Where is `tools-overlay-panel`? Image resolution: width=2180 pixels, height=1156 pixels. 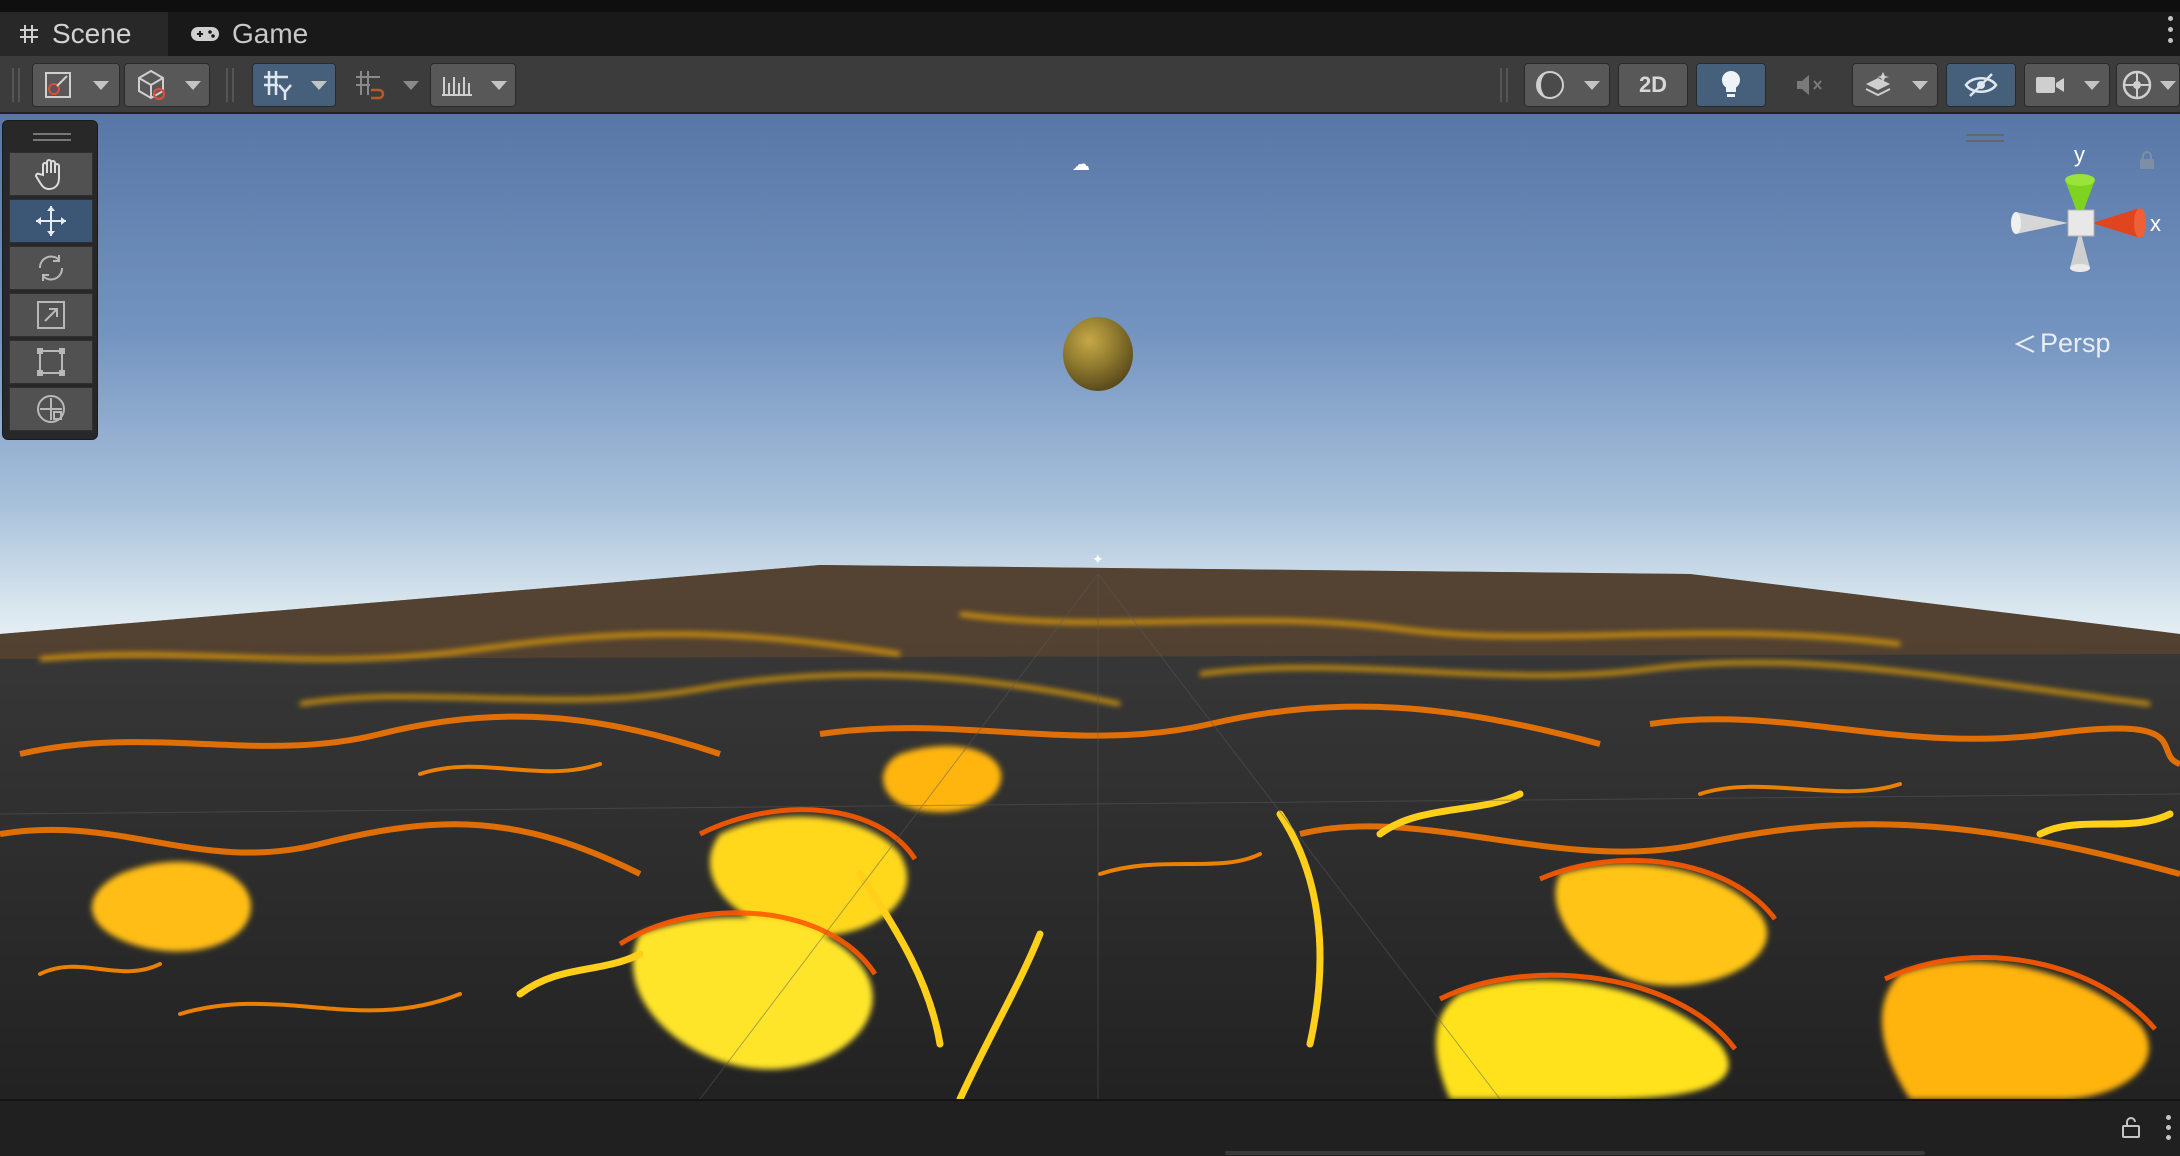
tools-overlay-panel is located at coordinates (50, 280).